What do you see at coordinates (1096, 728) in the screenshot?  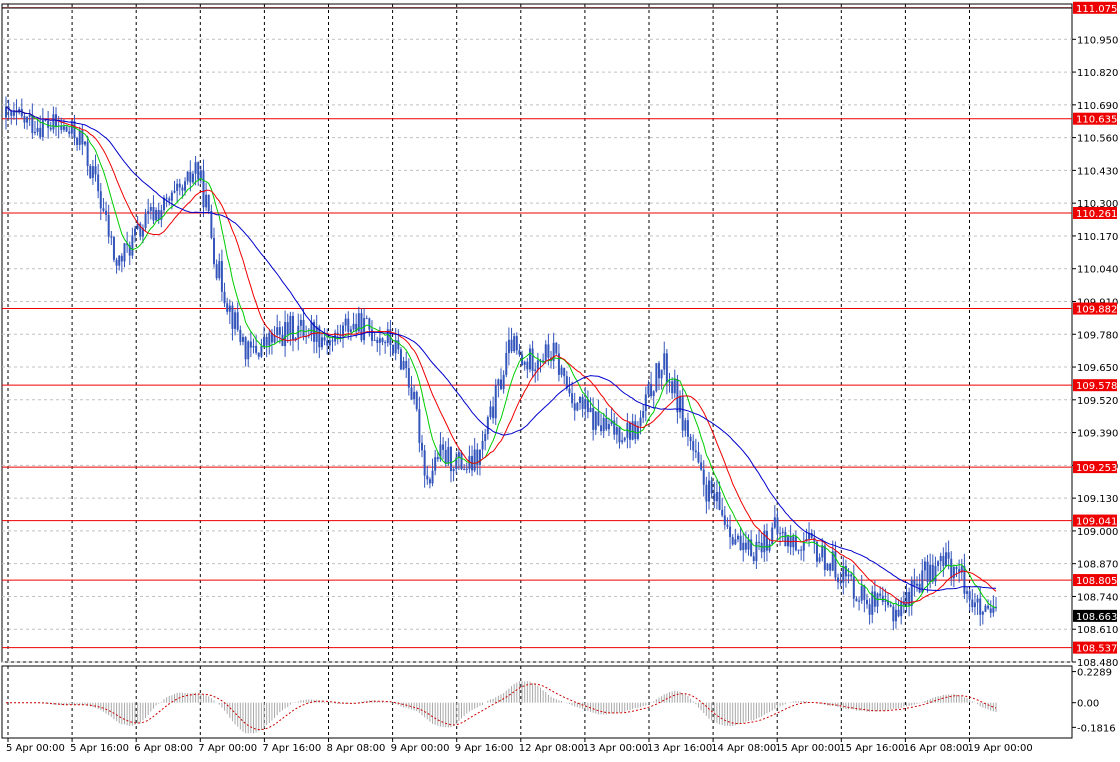 I see `osc-tick-label: -0.1816` at bounding box center [1096, 728].